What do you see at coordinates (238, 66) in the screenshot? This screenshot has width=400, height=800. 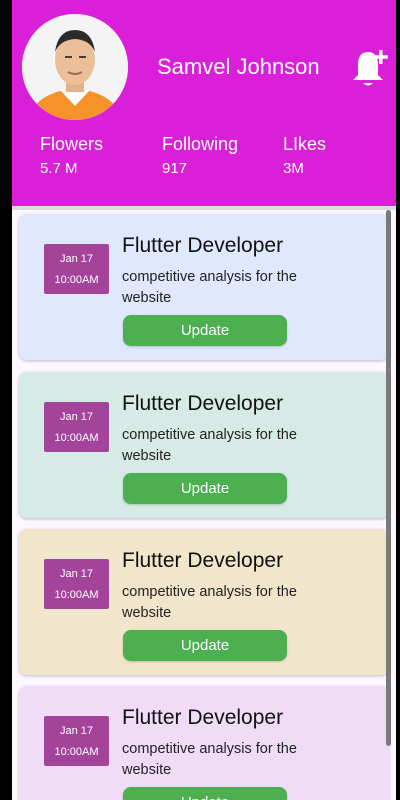 I see `profile-name: Samvel Johnson` at bounding box center [238, 66].